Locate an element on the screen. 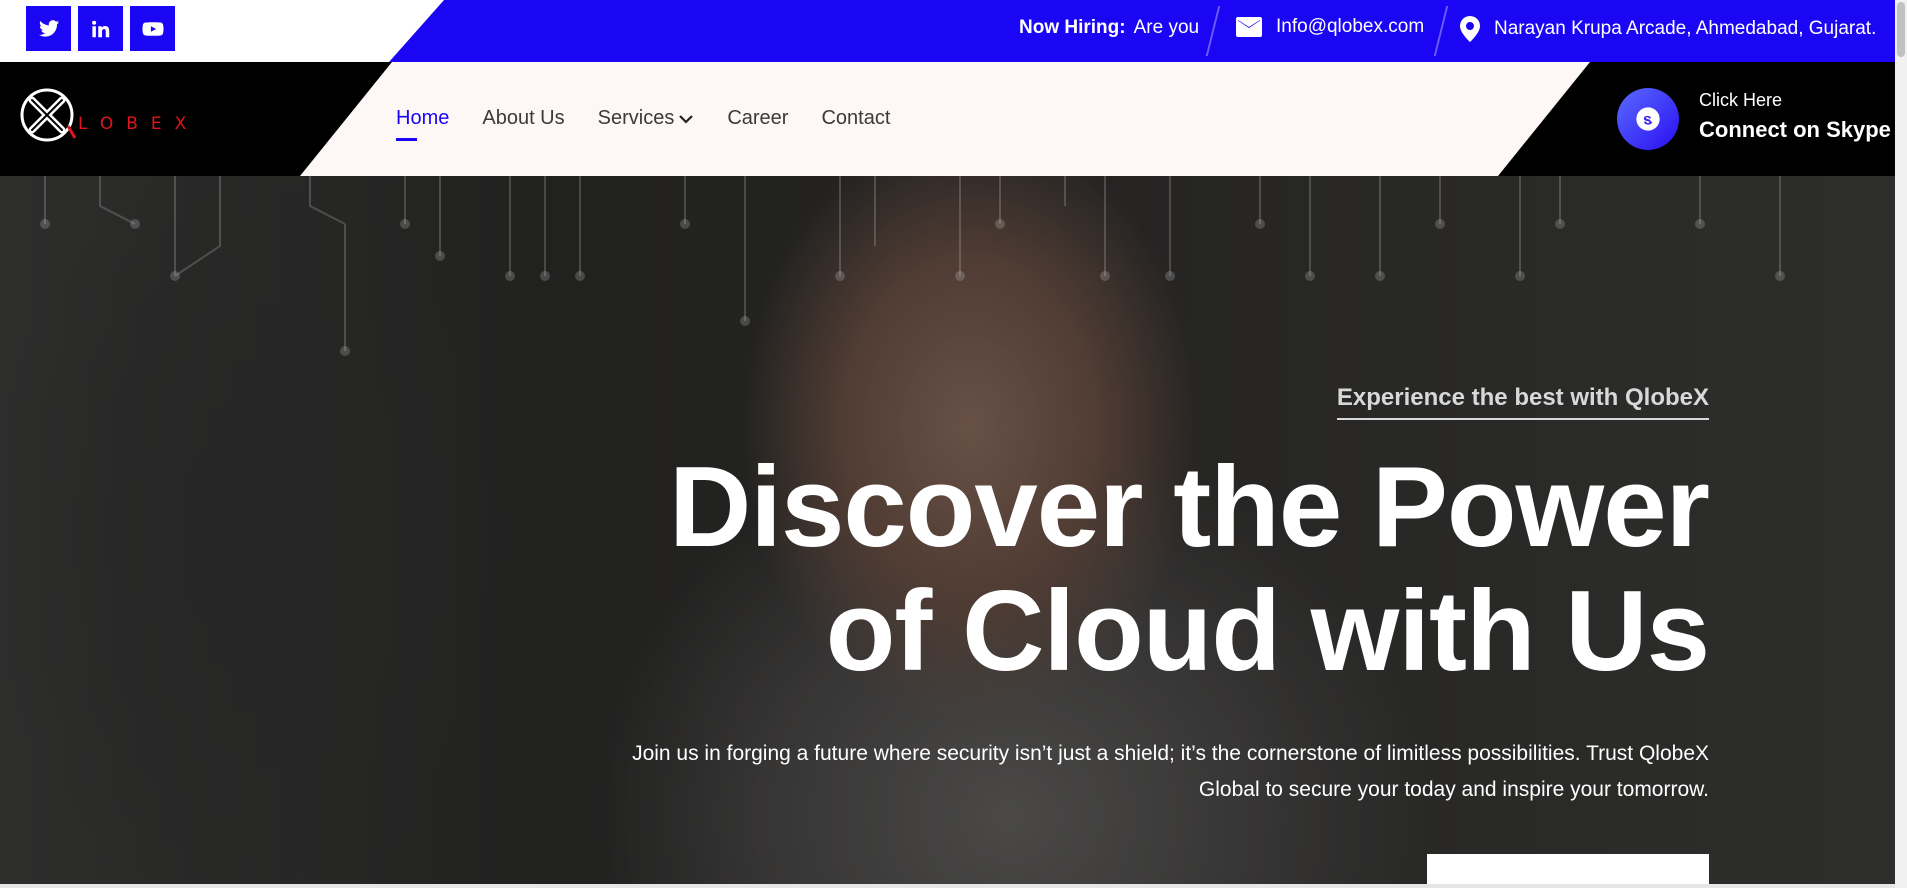  linkedin-icon is located at coordinates (100, 28).